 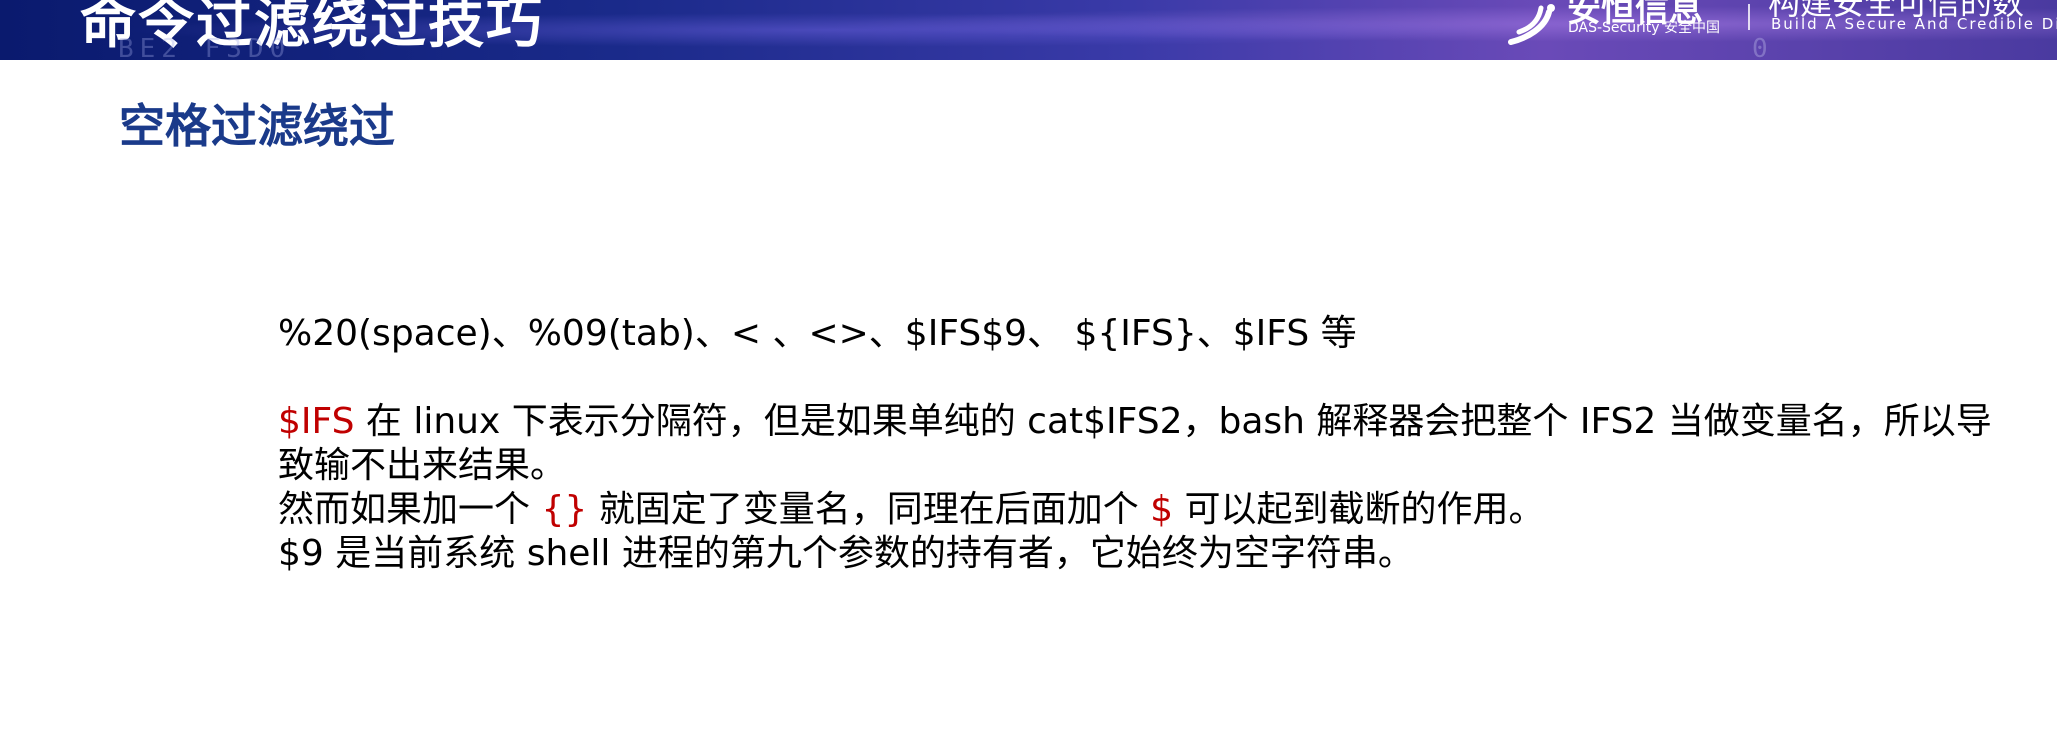 I want to click on brace-explanation-line: 然而如果加一个 {} 就固定了变量名，同理在后面加个 $ 可以起到截断的作用。, so click(x=1138, y=510).